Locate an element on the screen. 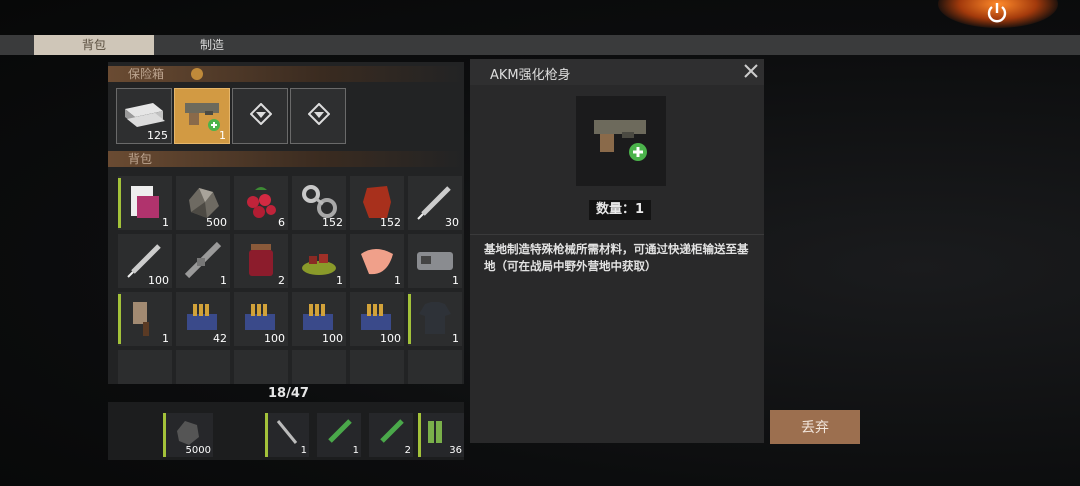  upgrade-icon is located at coordinates (197, 74).